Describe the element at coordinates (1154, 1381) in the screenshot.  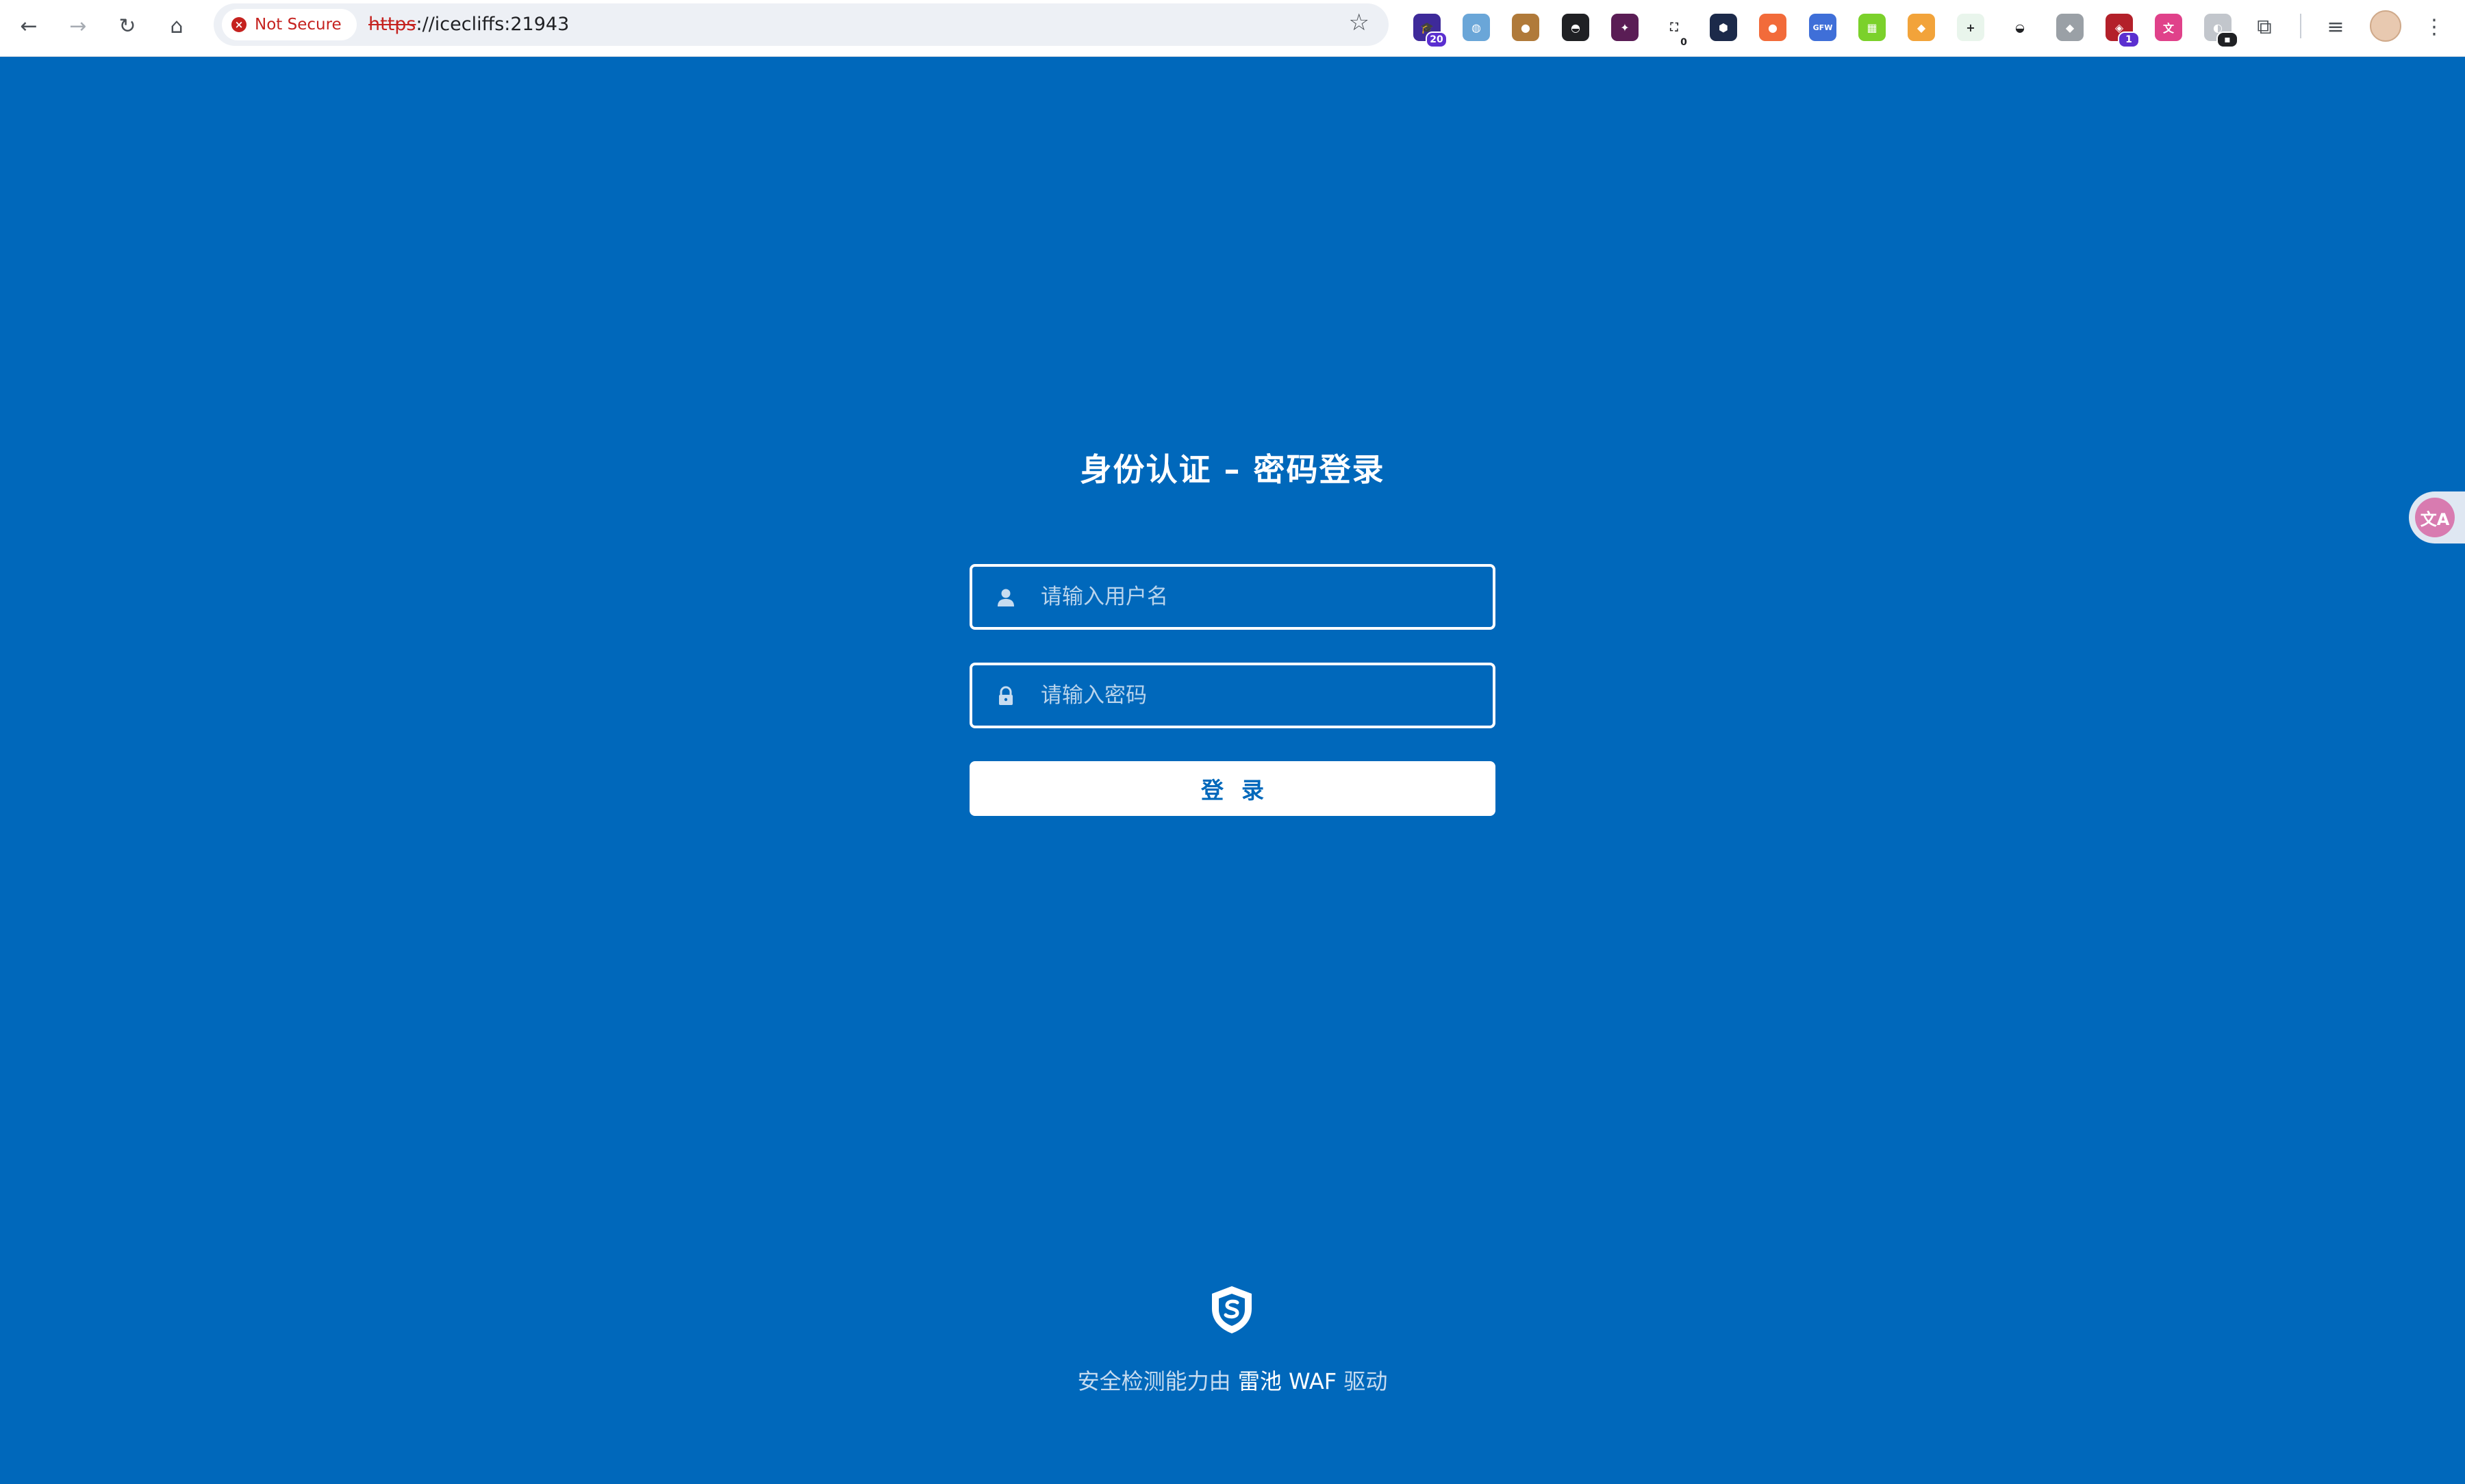
I see `powered-prefix: 安全检测能力由` at that location.